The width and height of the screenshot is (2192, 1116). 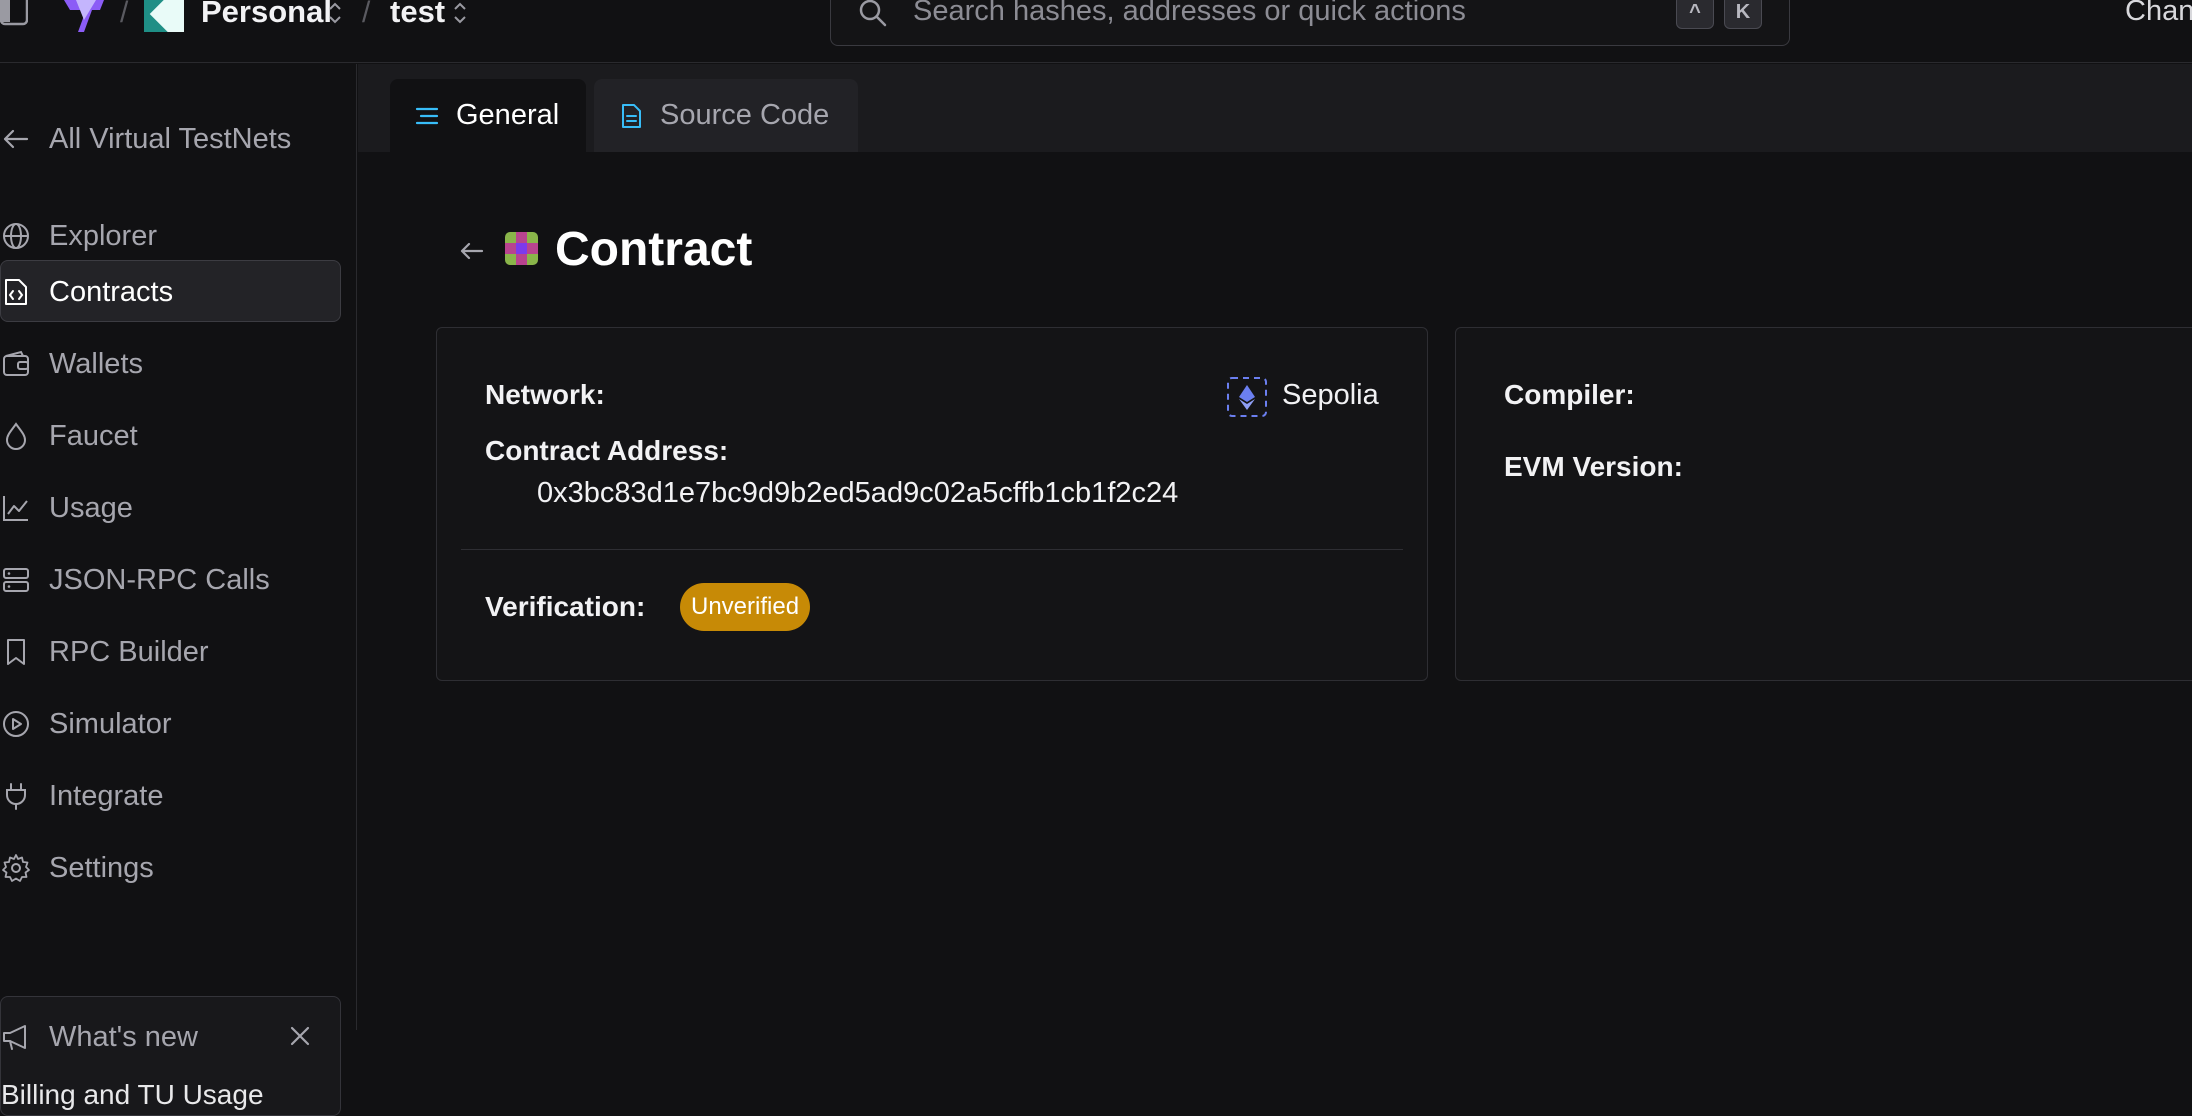 I want to click on whats-new-headline: Billing and TU Usage, so click(x=132, y=1095).